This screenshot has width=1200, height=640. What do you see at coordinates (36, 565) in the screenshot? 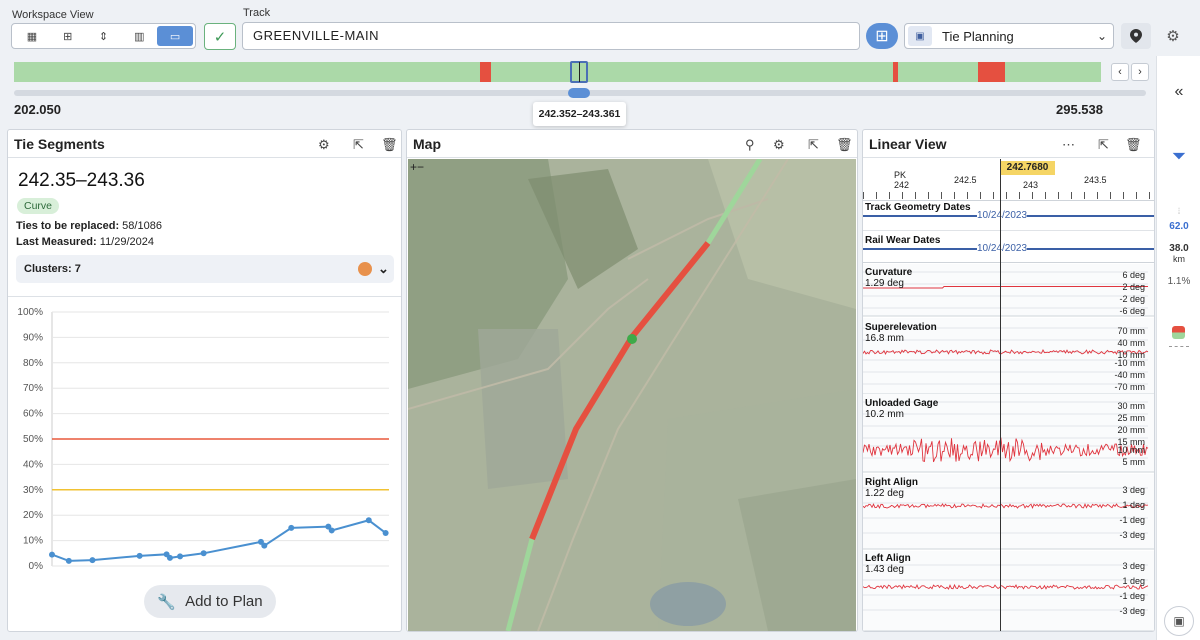
I see `y-tick-label: 0%` at bounding box center [36, 565].